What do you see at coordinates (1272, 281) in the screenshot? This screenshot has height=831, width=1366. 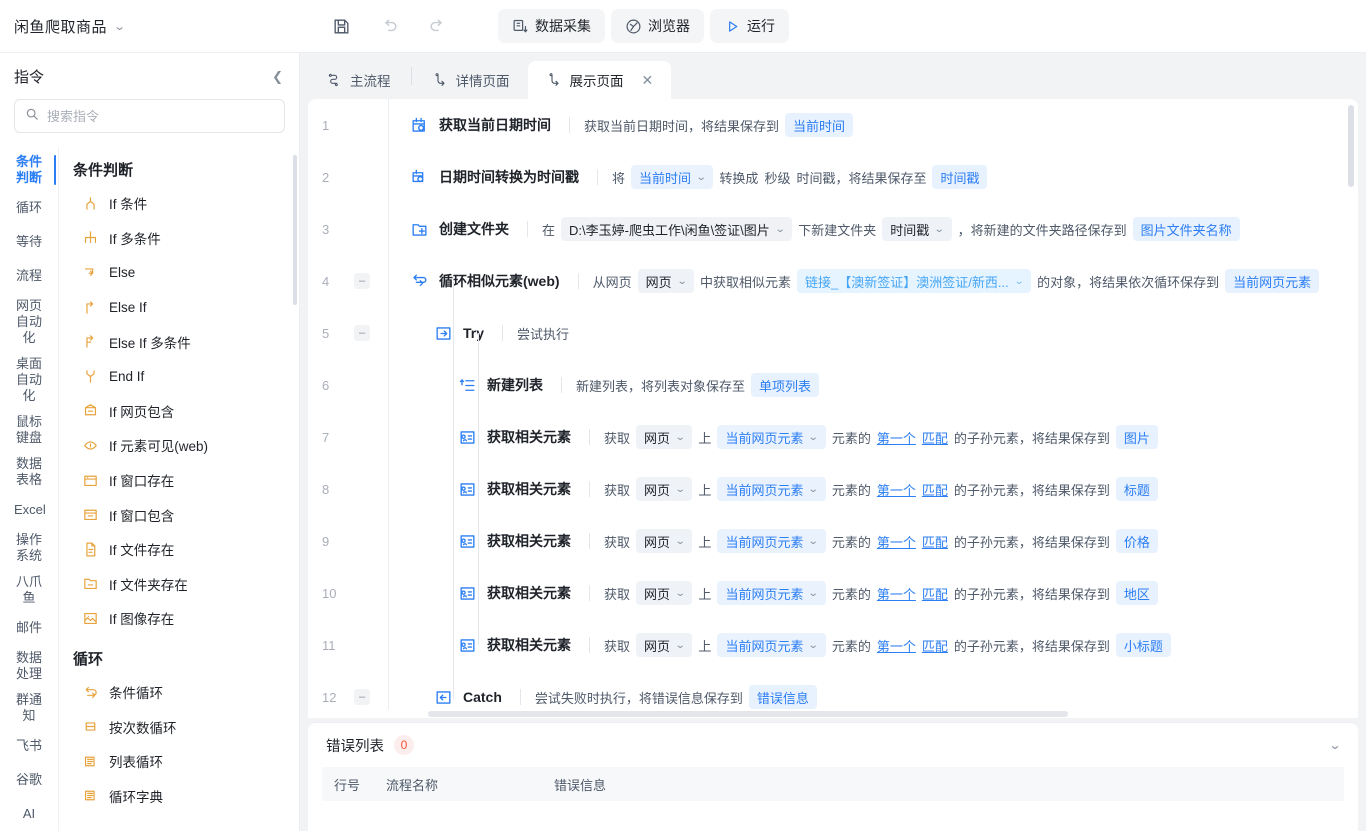 I see `variable-chip: 当前网页元素` at bounding box center [1272, 281].